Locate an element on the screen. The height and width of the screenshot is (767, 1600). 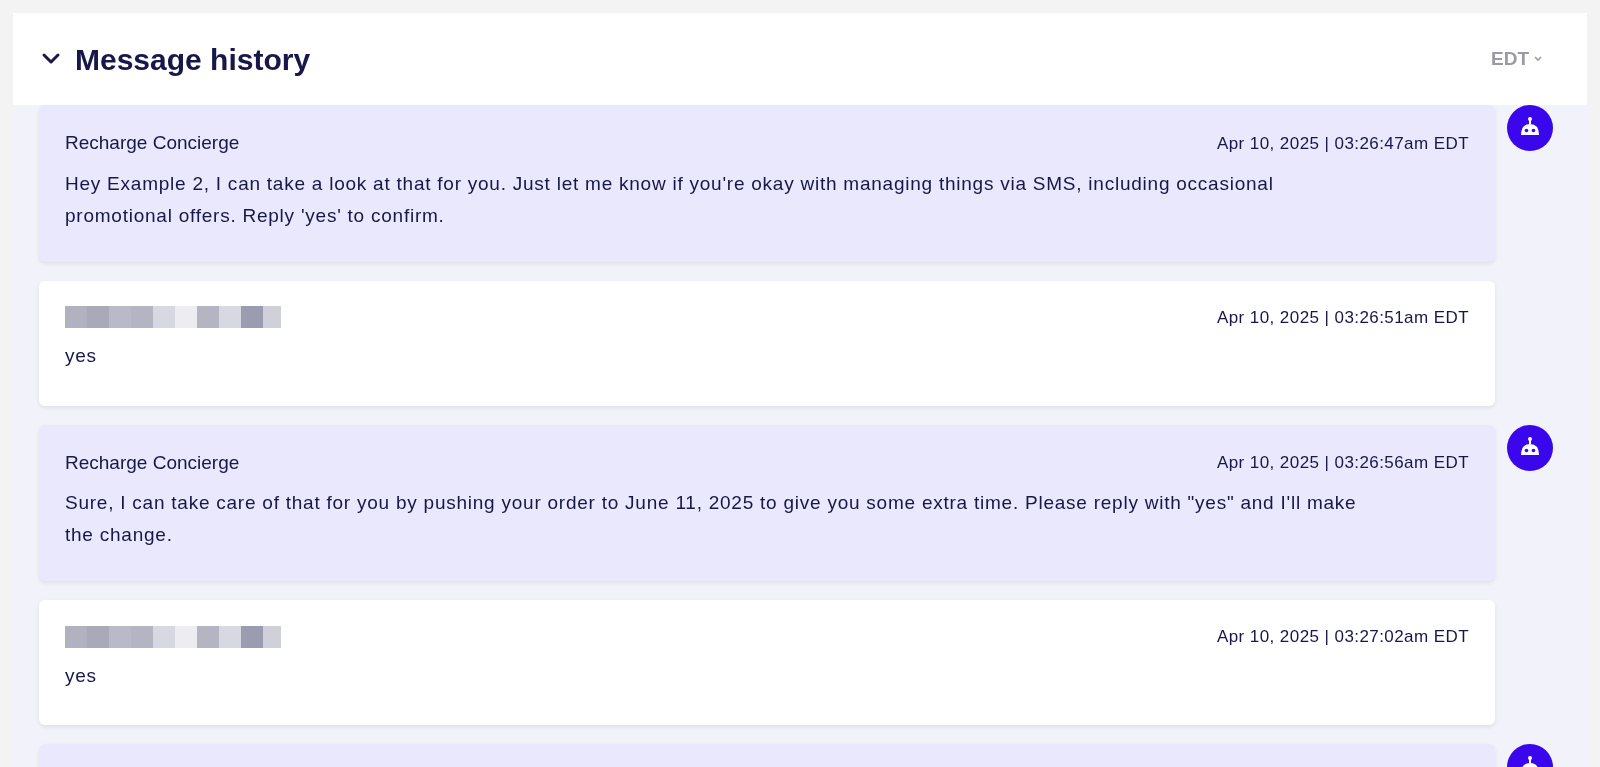
timezone-dropdown: EDT is located at coordinates (1525, 59).